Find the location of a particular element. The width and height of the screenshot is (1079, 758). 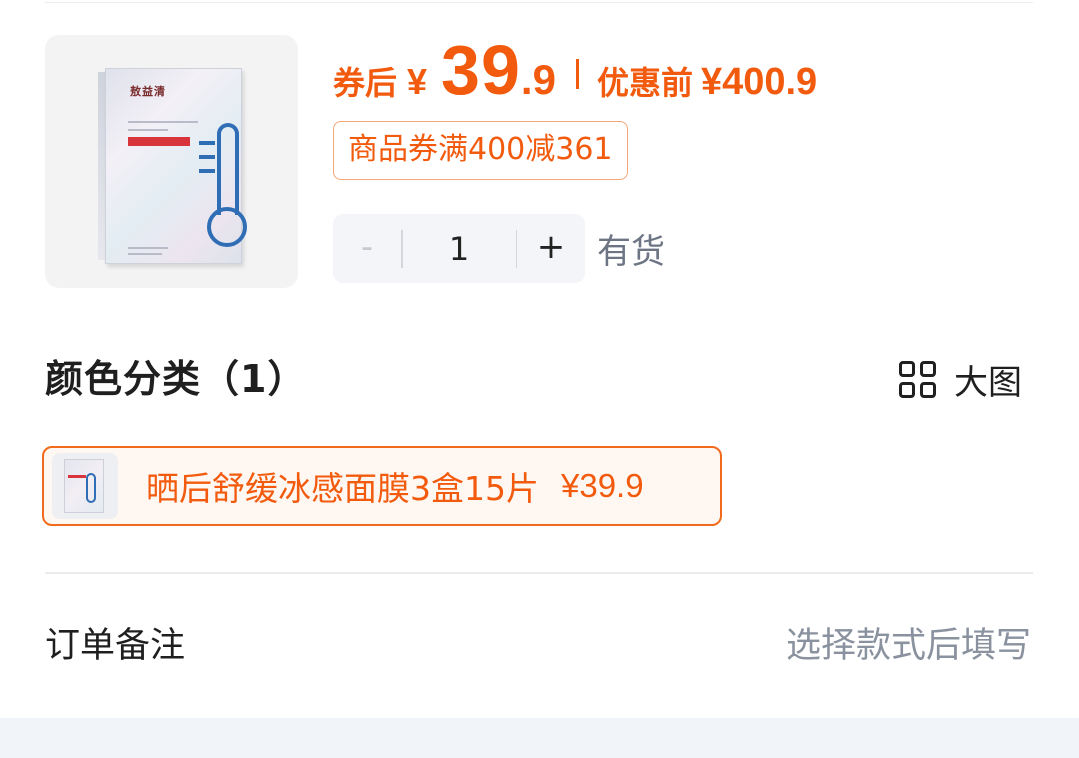

stock-status: 有货 is located at coordinates (631, 252).